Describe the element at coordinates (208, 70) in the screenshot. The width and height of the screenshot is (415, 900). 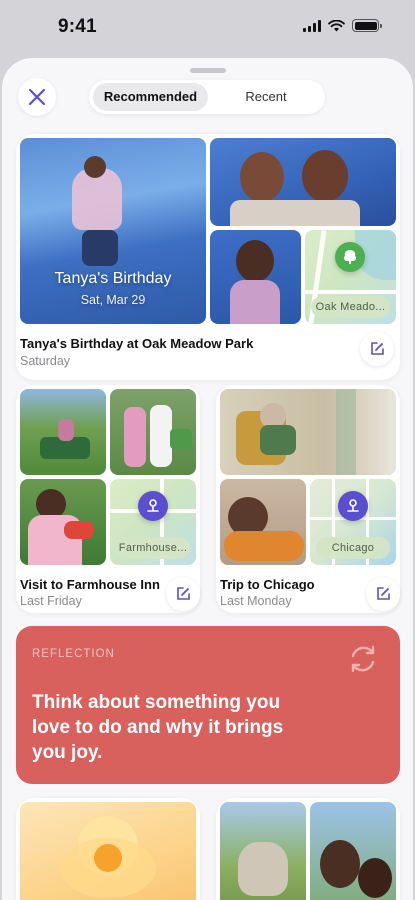
I see `sheet-grabber` at that location.